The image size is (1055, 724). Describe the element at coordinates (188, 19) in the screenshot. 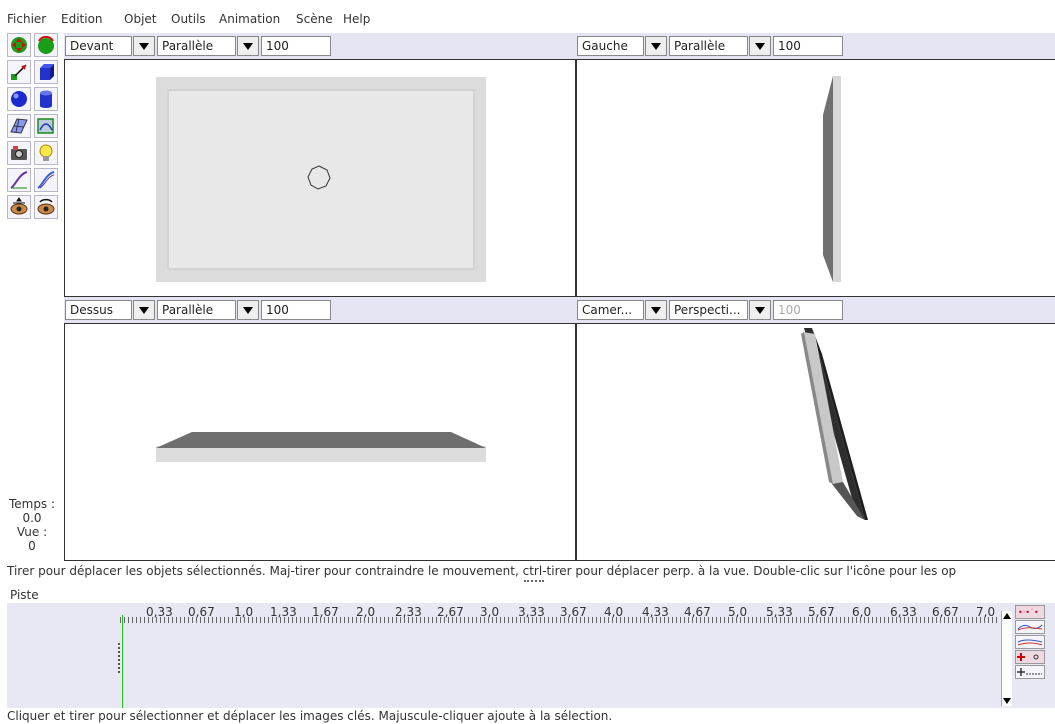

I see `menu-outils: Outils` at that location.